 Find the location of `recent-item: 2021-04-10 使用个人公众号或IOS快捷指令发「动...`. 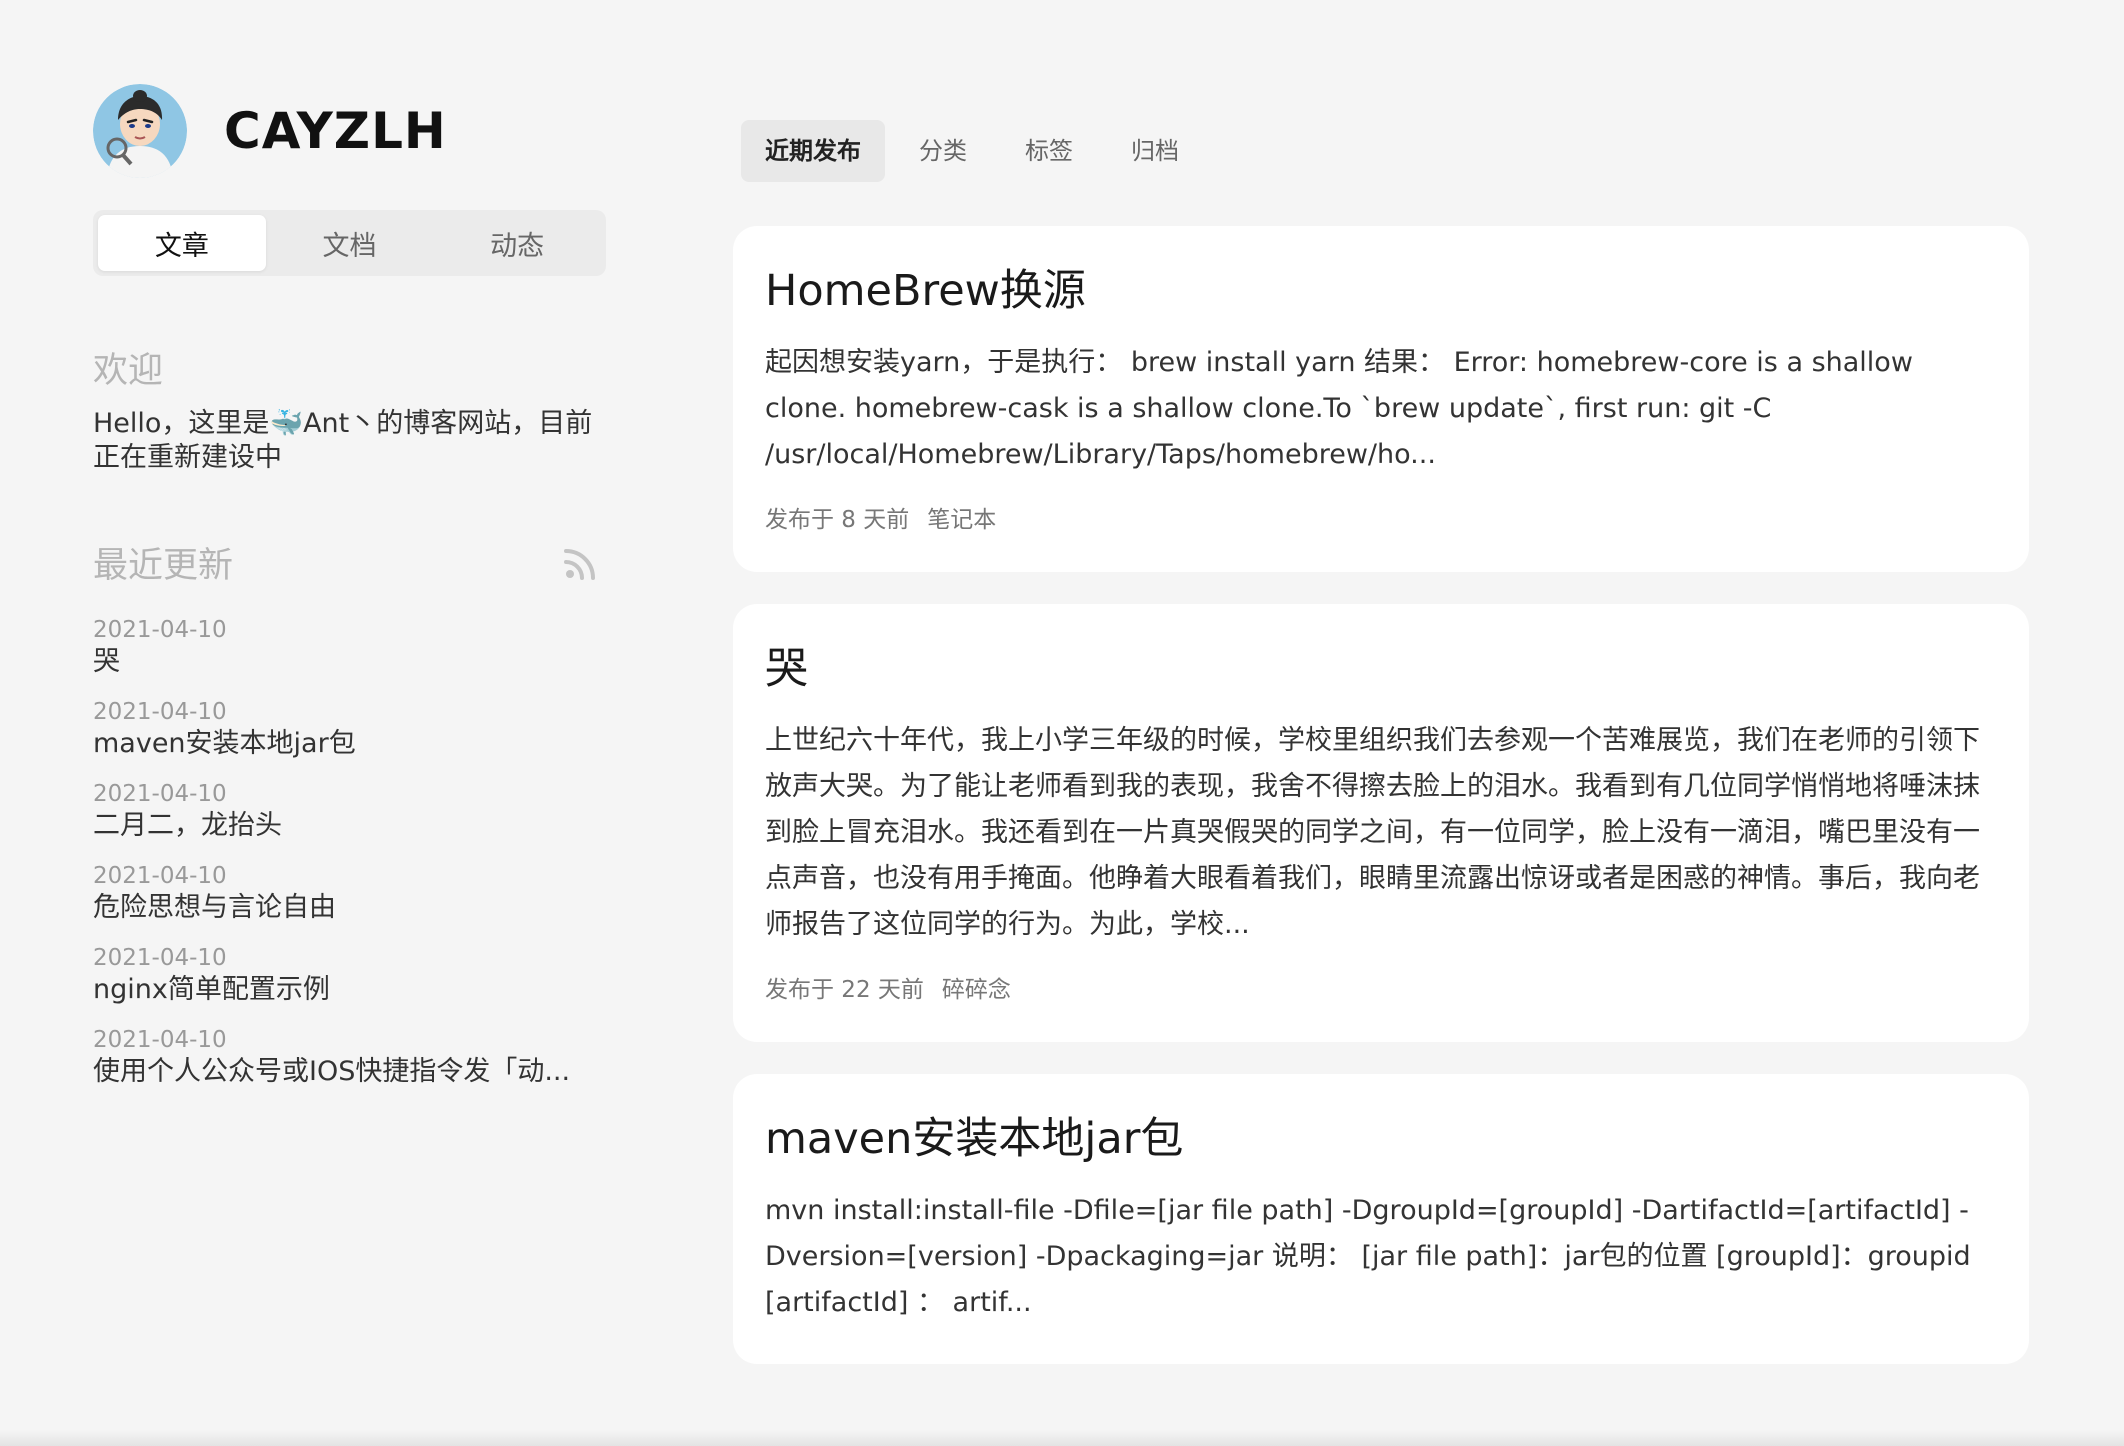

recent-item: 2021-04-10 使用个人公众号或IOS快捷指令发「动... is located at coordinates (349, 1058).